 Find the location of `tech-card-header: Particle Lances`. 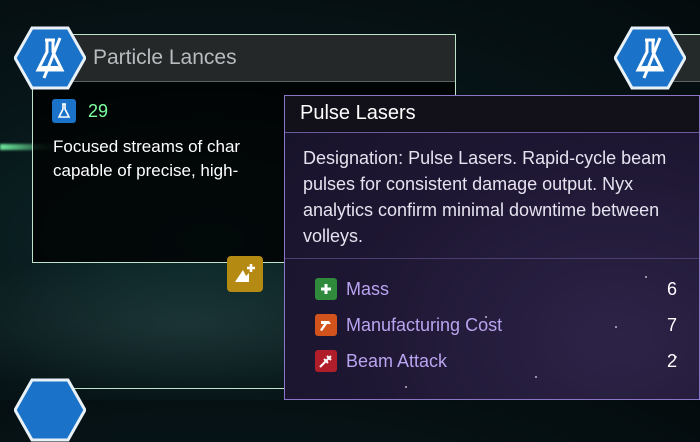

tech-card-header: Particle Lances is located at coordinates (244, 58).